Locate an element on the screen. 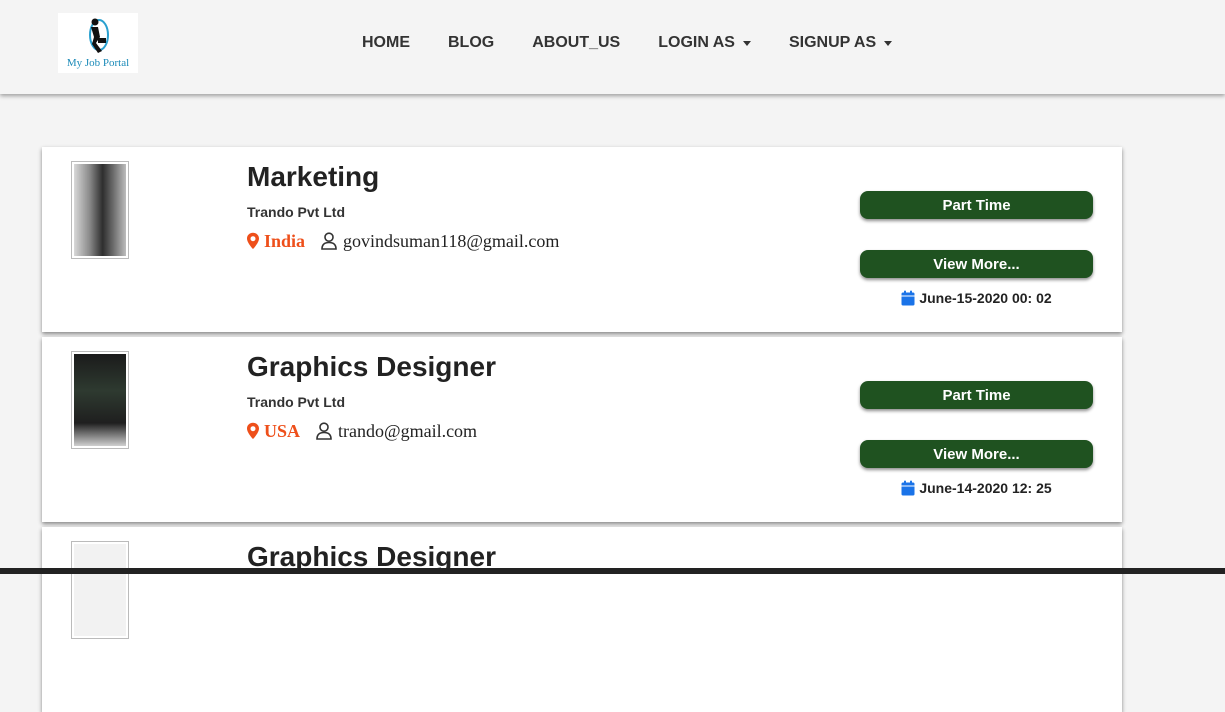  site-logo: My Job Portal is located at coordinates (98, 43).